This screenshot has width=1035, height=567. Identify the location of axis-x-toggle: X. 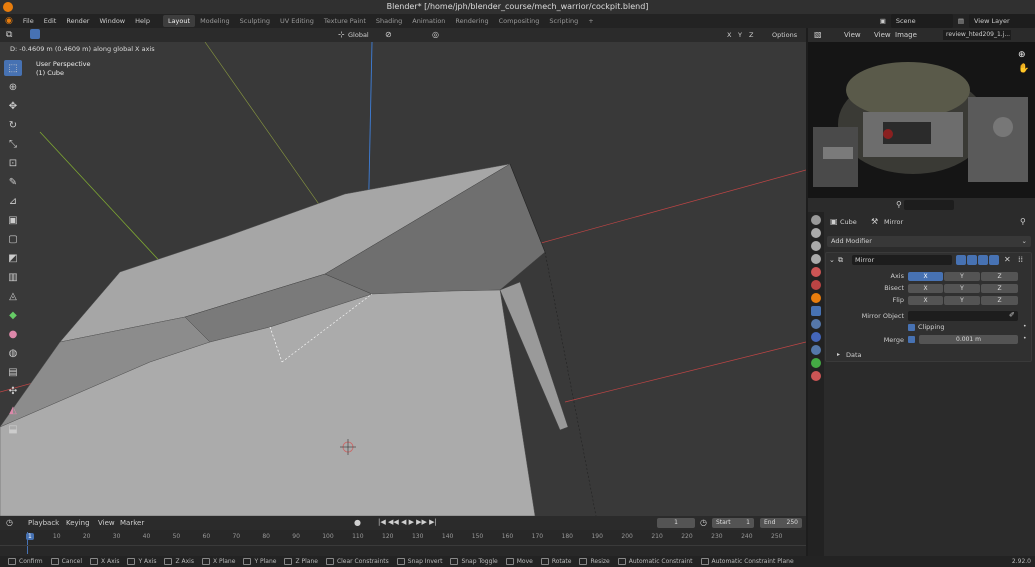
(925, 276).